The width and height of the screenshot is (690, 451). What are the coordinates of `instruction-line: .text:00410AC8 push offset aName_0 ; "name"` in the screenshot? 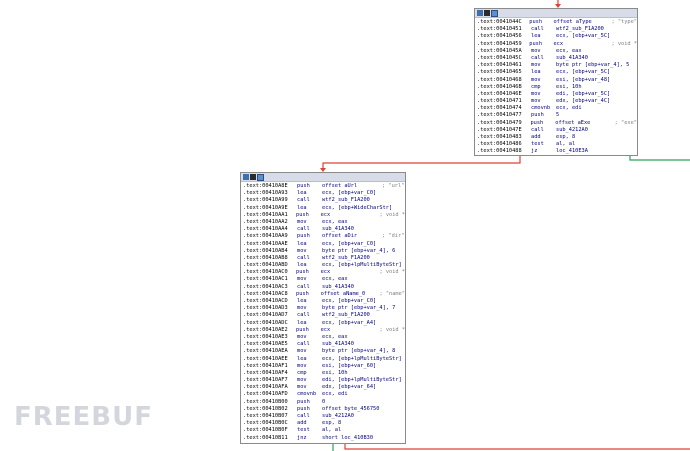 It's located at (324, 294).